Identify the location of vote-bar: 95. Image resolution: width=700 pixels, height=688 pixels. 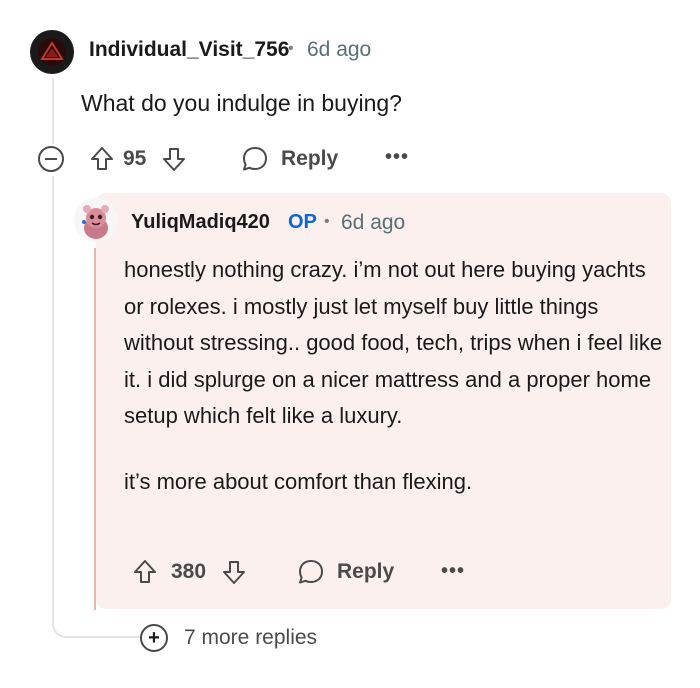
(138, 159).